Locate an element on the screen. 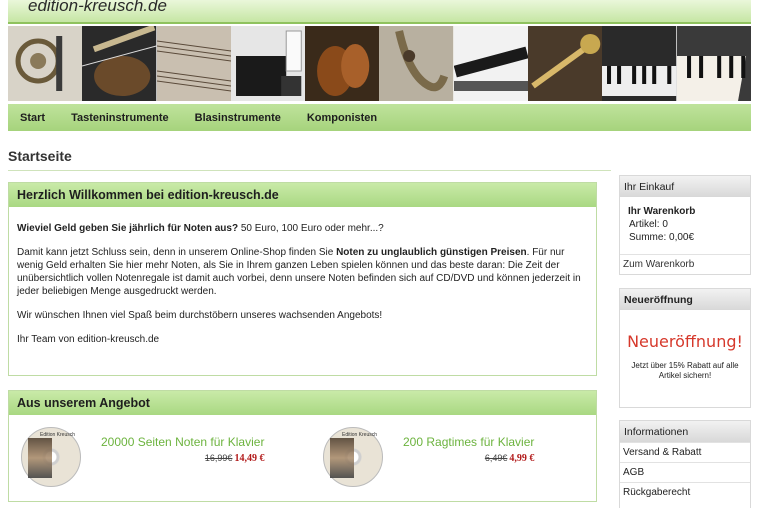 The height and width of the screenshot is (508, 762). cart-items-label: Artikel: is located at coordinates (644, 224).